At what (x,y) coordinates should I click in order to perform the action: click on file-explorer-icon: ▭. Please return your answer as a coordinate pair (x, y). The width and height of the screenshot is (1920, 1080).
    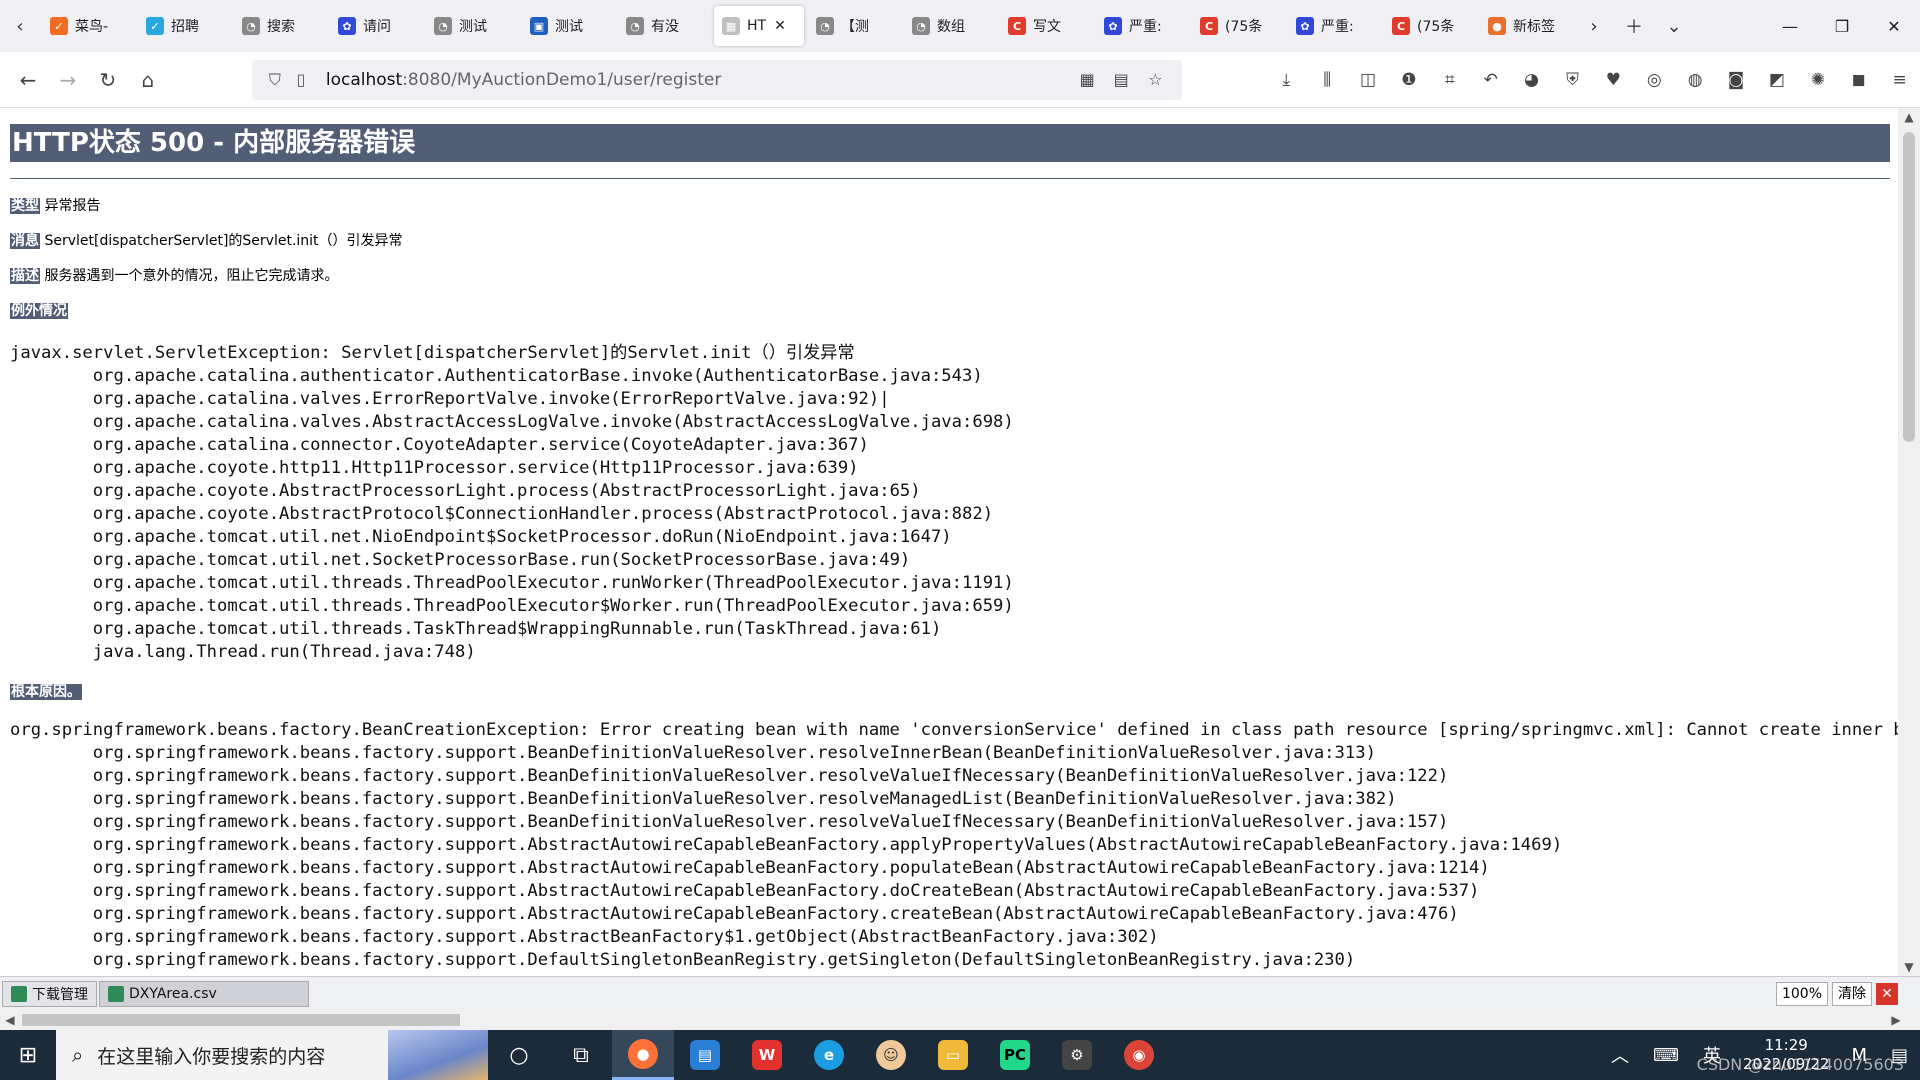
    Looking at the image, I should click on (953, 1055).